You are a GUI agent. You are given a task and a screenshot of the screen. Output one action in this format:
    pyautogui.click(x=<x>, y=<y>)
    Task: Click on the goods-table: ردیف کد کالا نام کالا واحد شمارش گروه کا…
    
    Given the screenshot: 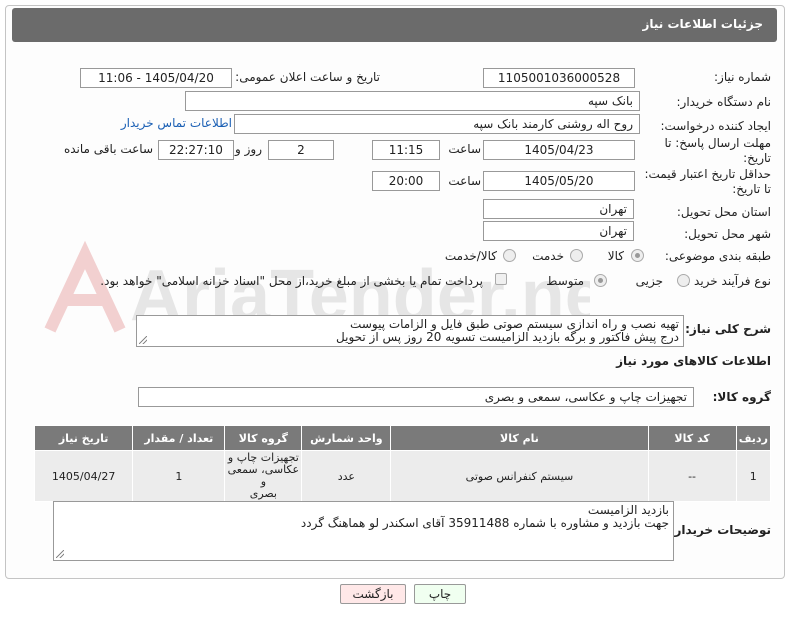 What is the action you would take?
    pyautogui.click(x=402, y=463)
    